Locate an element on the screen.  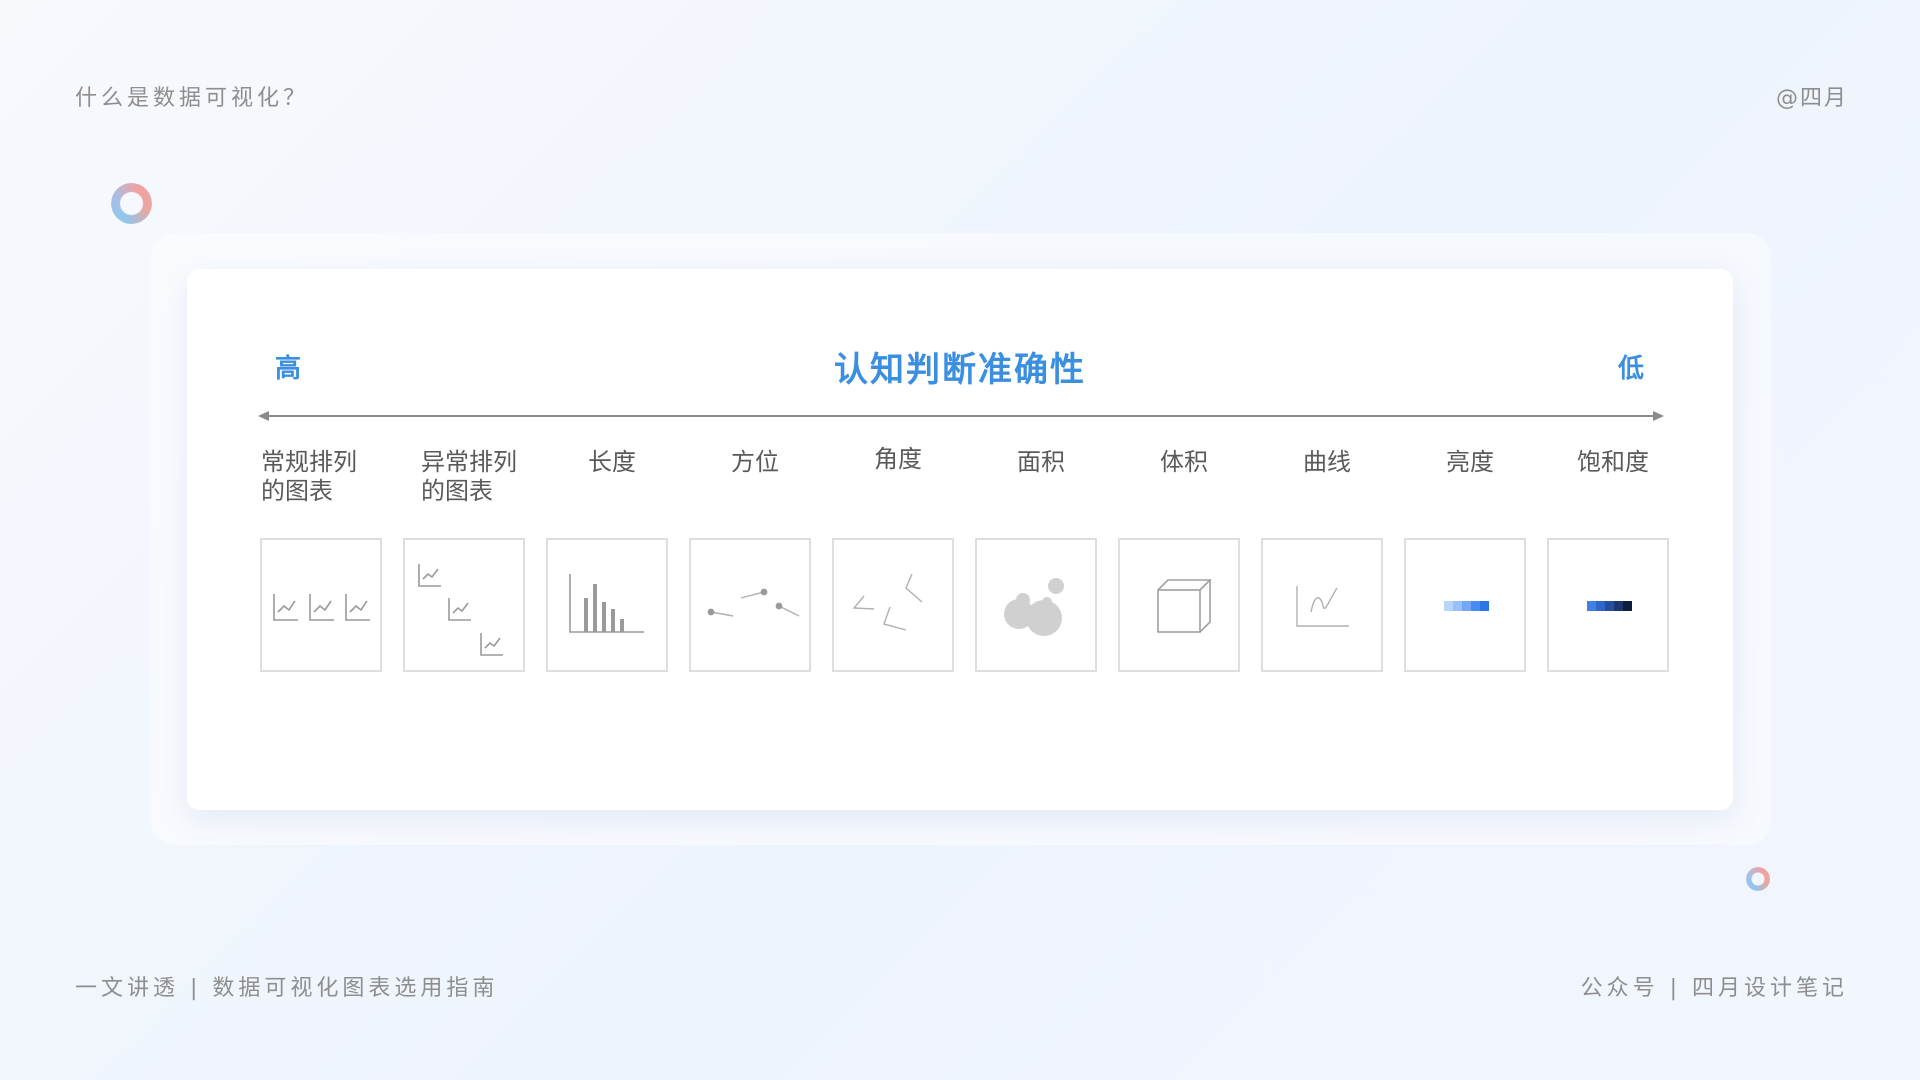
low-label: 低 is located at coordinates (1631, 369).